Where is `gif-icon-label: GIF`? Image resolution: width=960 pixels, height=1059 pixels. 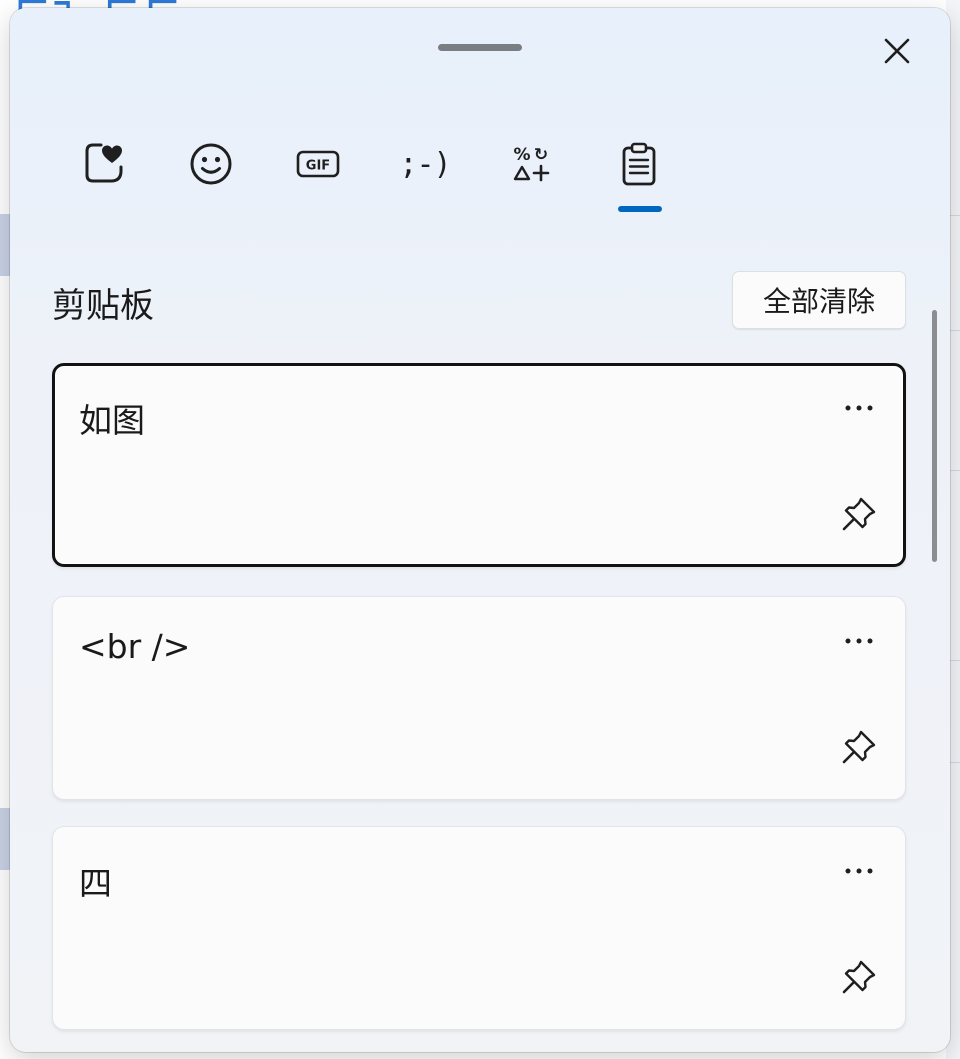
gif-icon-label: GIF is located at coordinates (318, 166).